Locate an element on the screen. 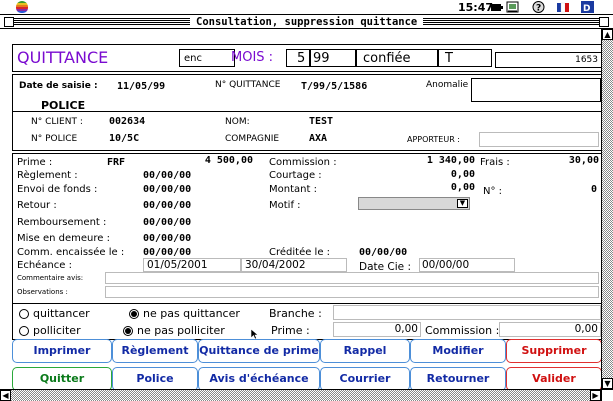 The width and height of the screenshot is (613, 401). quittance-prime-button: Quittance de prime is located at coordinates (259, 351).